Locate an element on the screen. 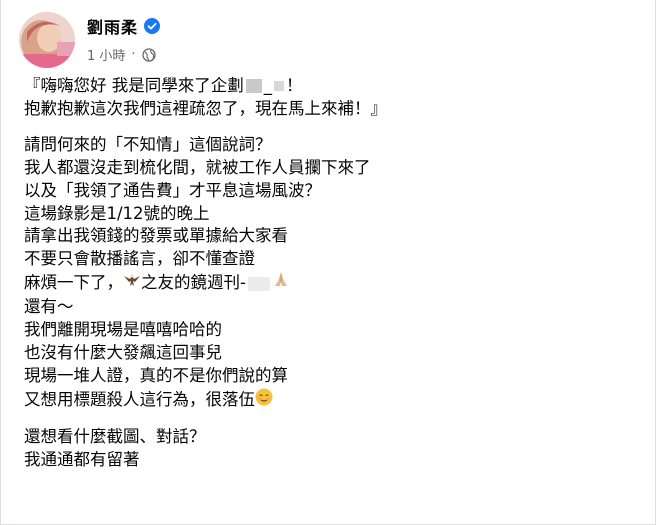  text-line: 還有～ is located at coordinates (329, 307).